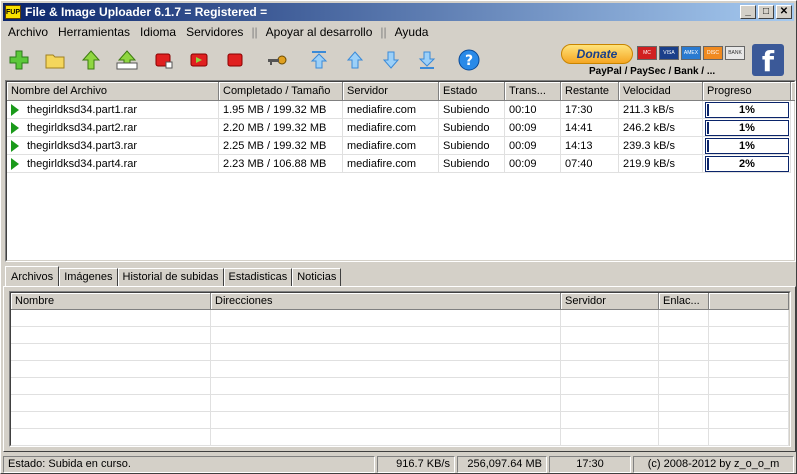 The height and width of the screenshot is (474, 797). What do you see at coordinates (32, 276) in the screenshot?
I see `tab-archivos: Archivos` at bounding box center [32, 276].